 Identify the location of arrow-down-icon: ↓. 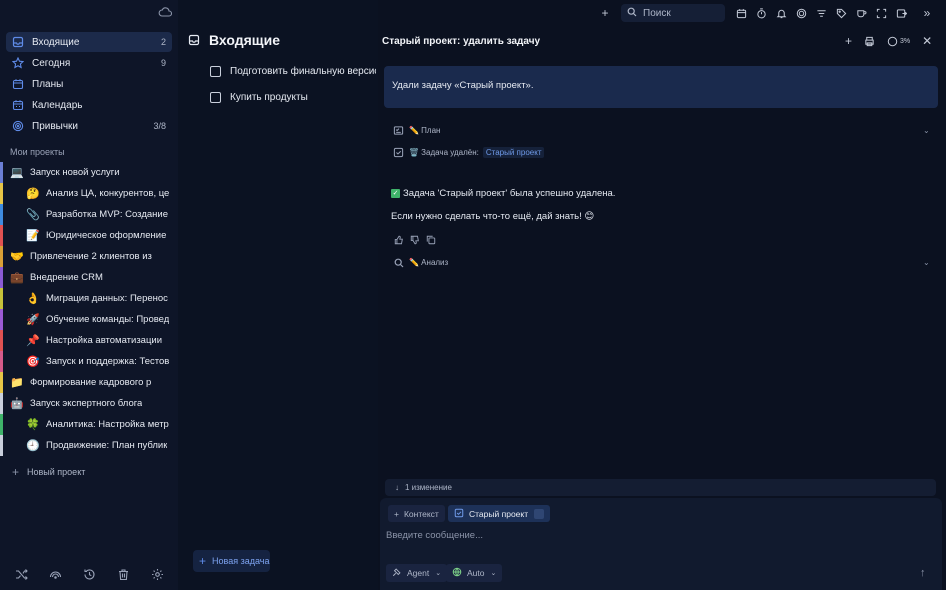
(397, 487).